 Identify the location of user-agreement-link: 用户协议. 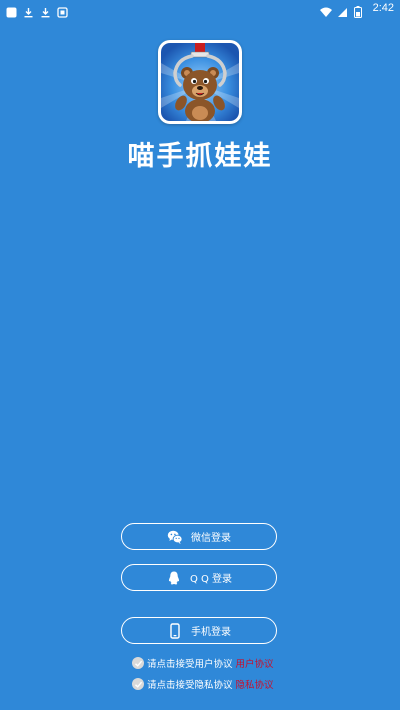
(255, 663).